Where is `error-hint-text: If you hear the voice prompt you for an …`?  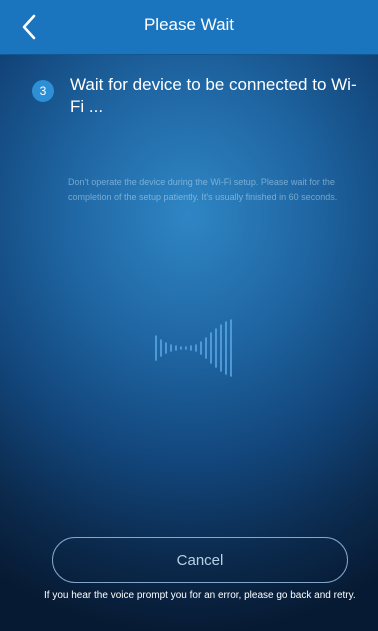
error-hint-text: If you hear the voice prompt you for an … is located at coordinates (200, 595).